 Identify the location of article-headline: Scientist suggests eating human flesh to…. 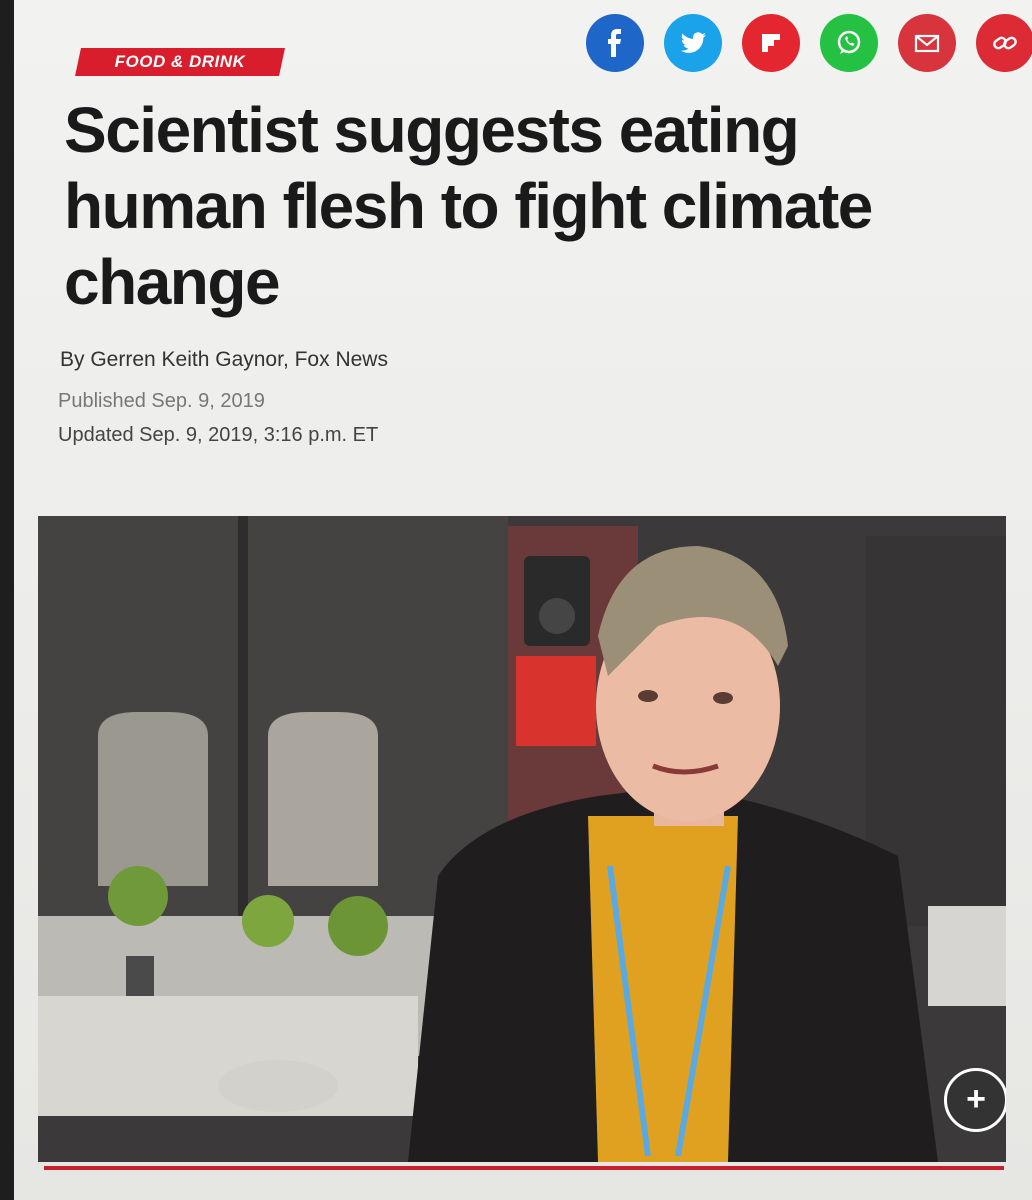
(468, 206).